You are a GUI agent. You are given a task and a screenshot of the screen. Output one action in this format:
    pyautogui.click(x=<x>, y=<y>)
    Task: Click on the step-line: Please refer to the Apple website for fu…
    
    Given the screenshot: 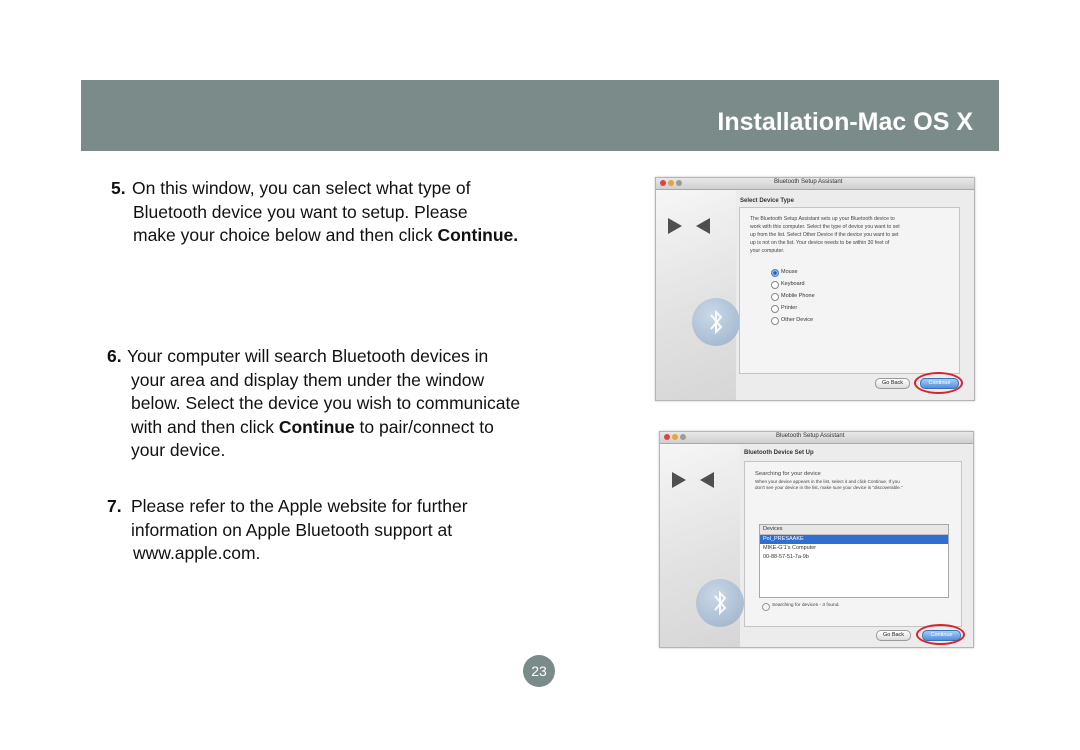 What is the action you would take?
    pyautogui.click(x=299, y=506)
    